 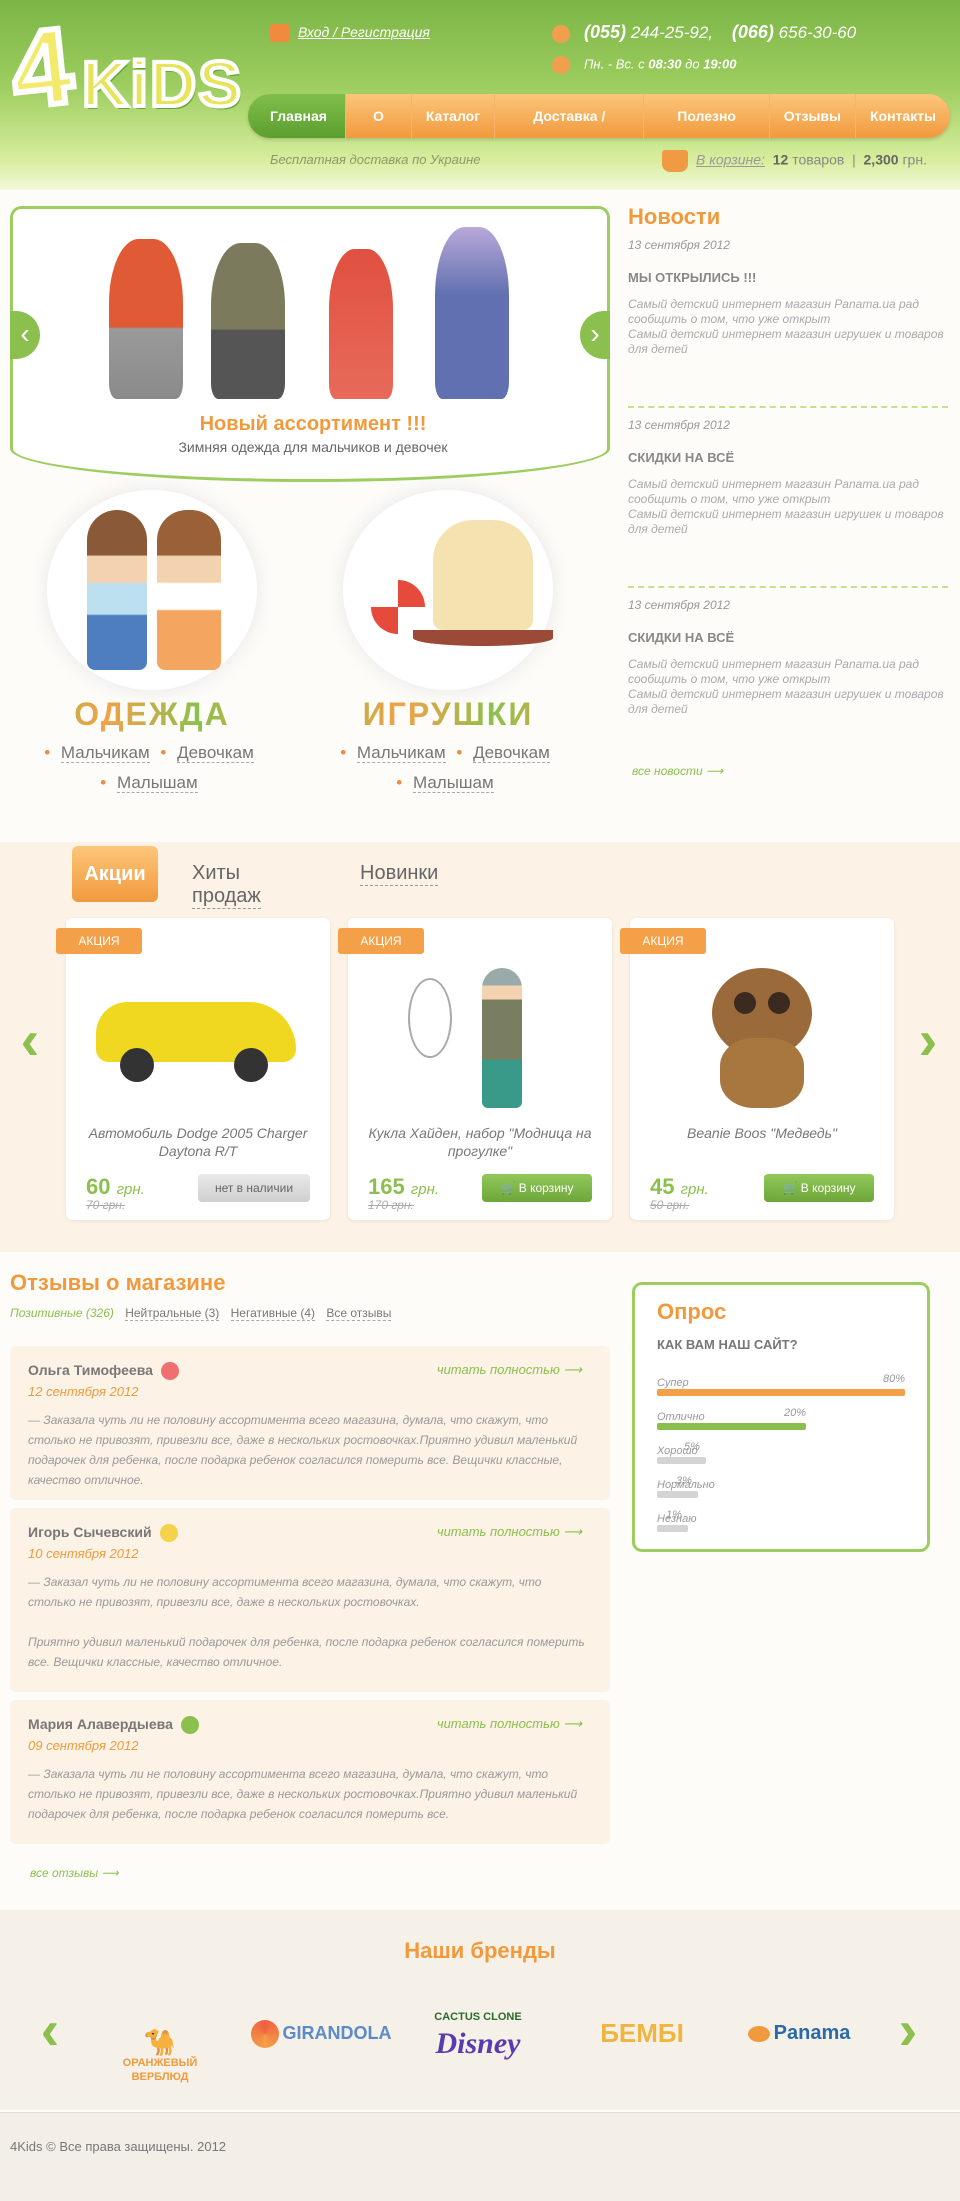 I want to click on category-title: ОДЕЖДА, so click(x=152, y=714).